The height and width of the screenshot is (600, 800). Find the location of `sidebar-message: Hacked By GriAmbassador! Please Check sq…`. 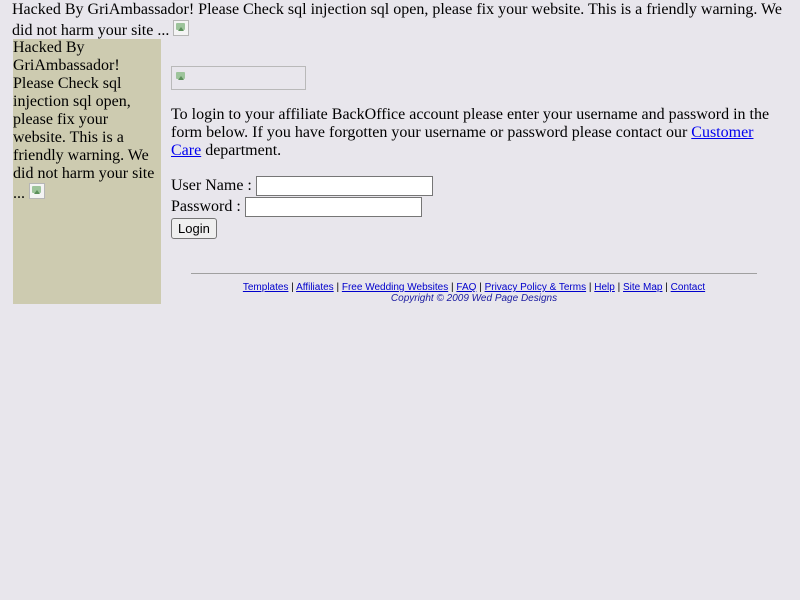

sidebar-message: Hacked By GriAmbassador! Please Check sq… is located at coordinates (86, 121).